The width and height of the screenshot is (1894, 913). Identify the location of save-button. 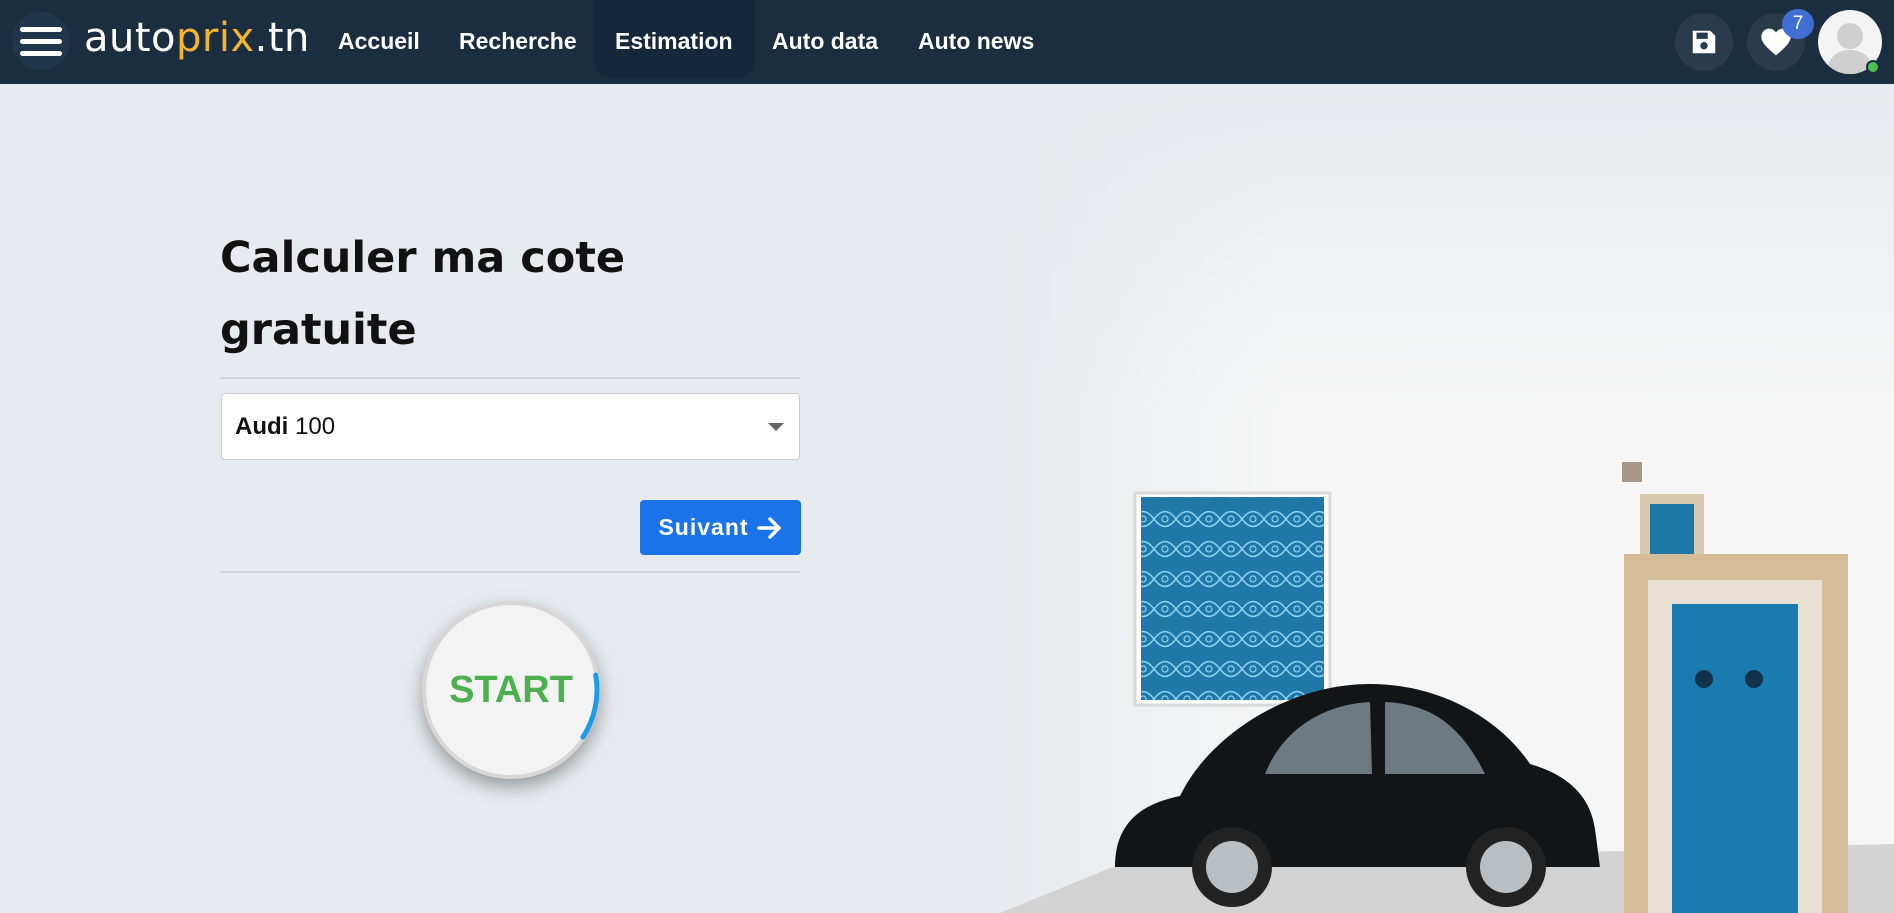
(1704, 42).